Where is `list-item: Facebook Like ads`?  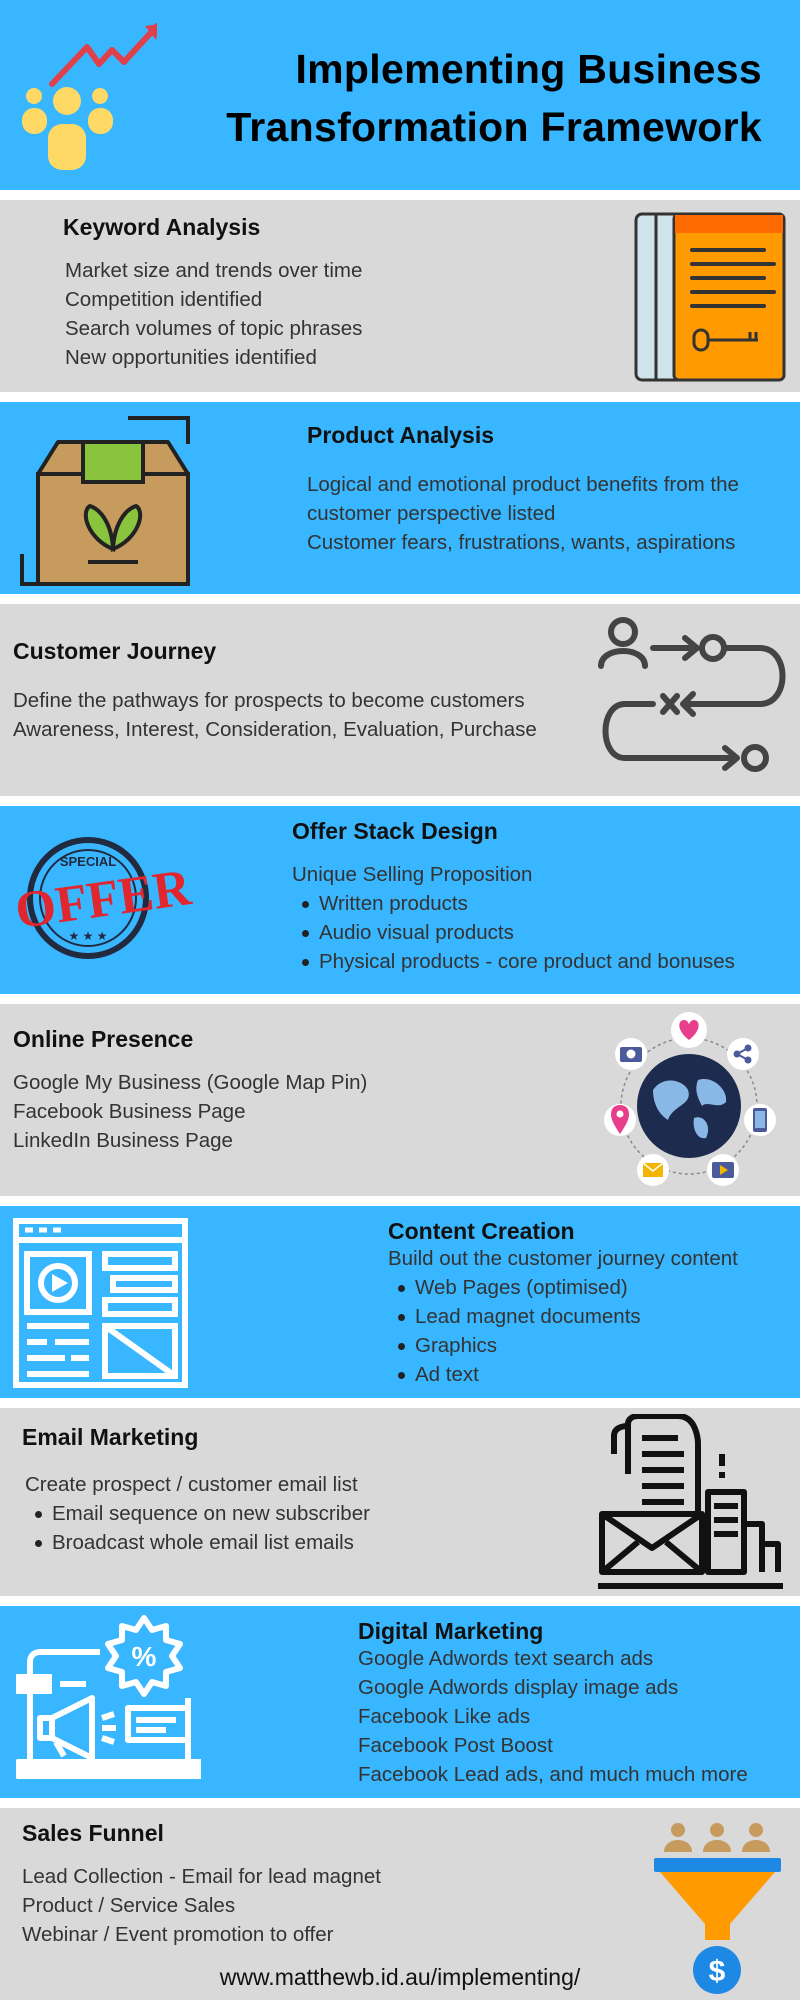 list-item: Facebook Like ads is located at coordinates (444, 1716).